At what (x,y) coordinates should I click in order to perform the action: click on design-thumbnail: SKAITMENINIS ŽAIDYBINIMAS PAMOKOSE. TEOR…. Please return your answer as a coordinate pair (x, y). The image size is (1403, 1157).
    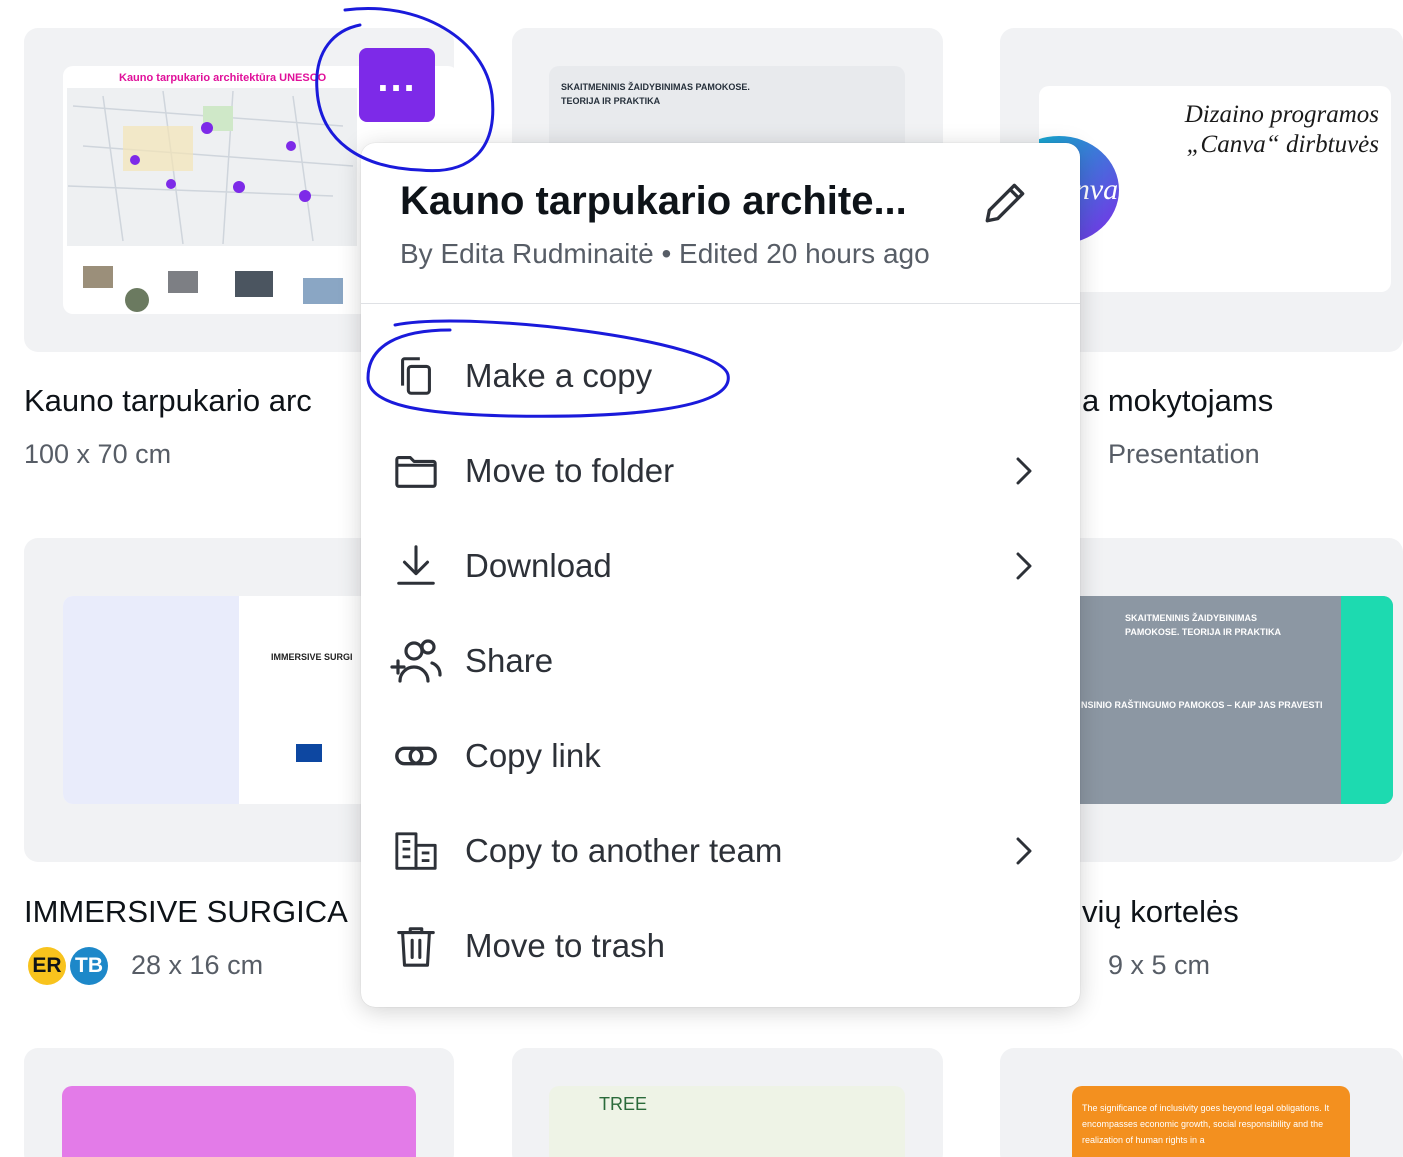
    Looking at the image, I should click on (1216, 700).